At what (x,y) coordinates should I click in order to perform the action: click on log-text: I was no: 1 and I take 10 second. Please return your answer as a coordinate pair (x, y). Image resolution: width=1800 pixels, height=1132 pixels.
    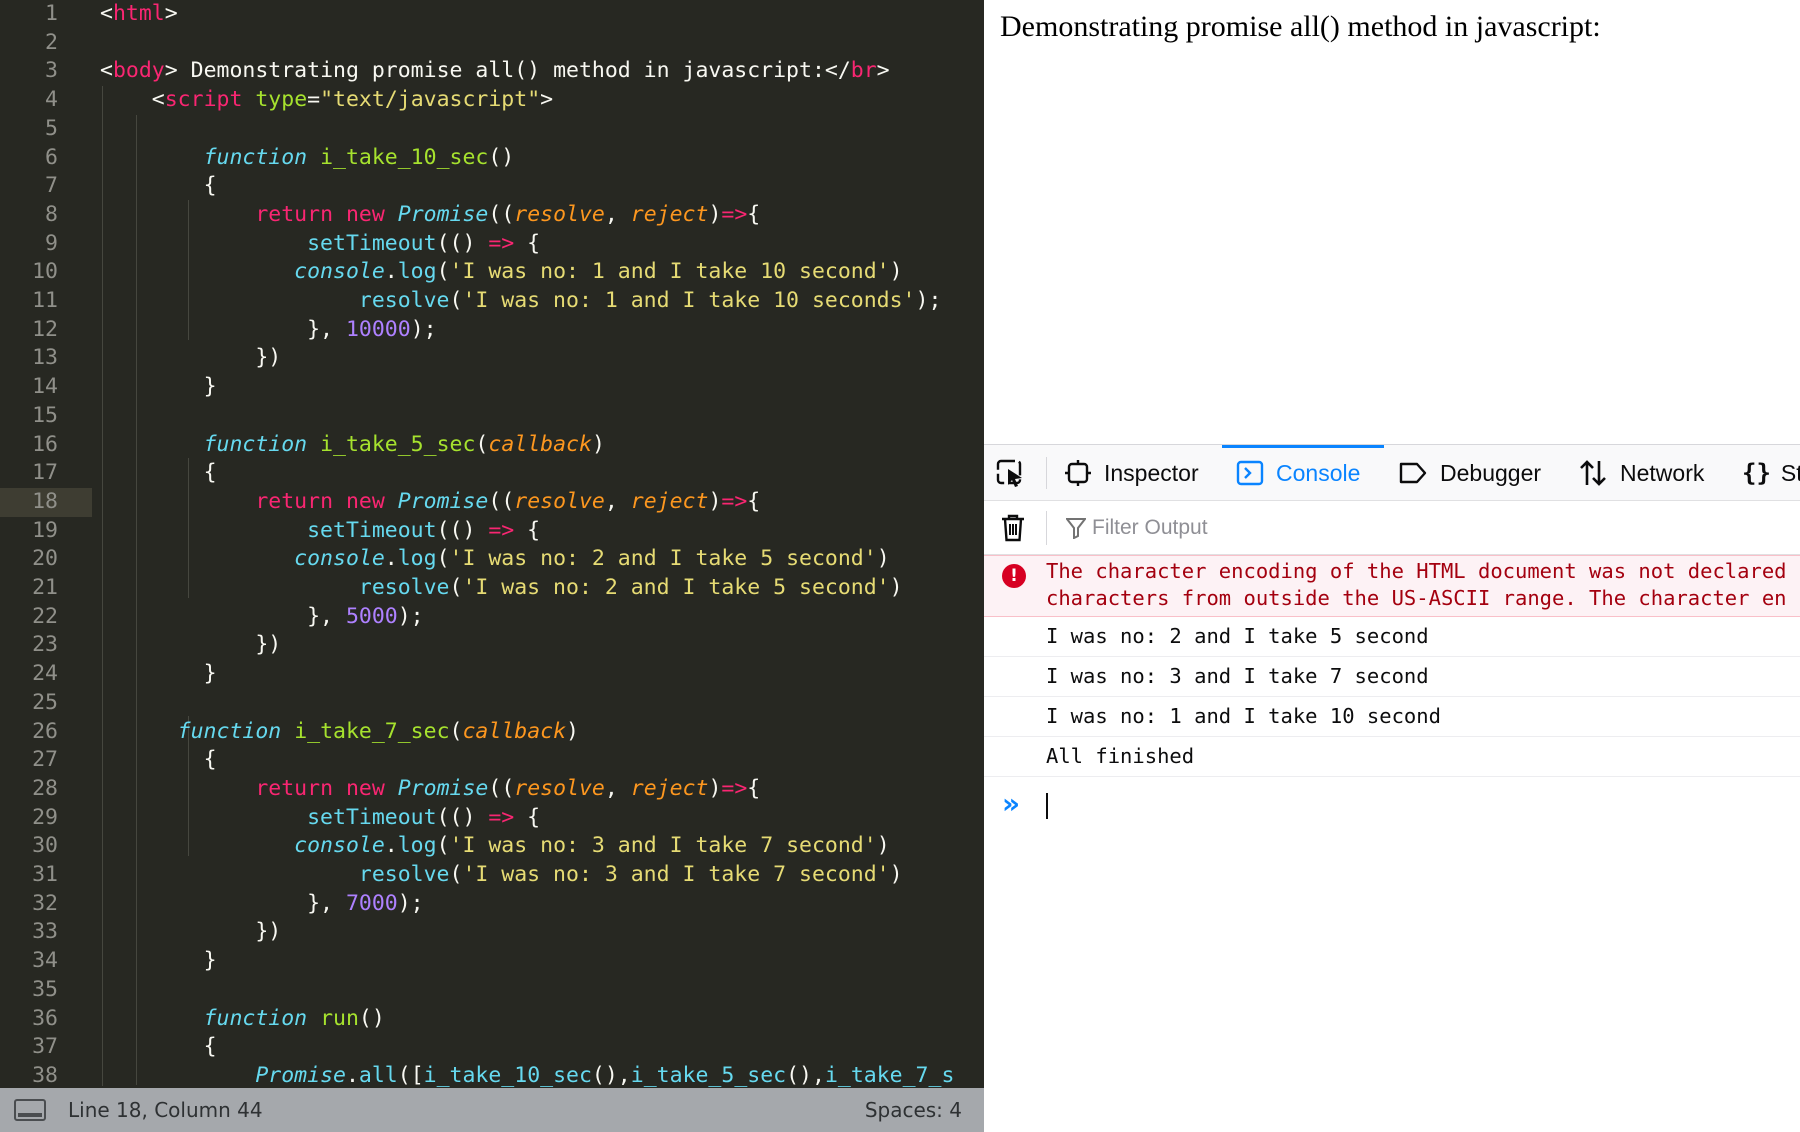
    Looking at the image, I should click on (1243, 716).